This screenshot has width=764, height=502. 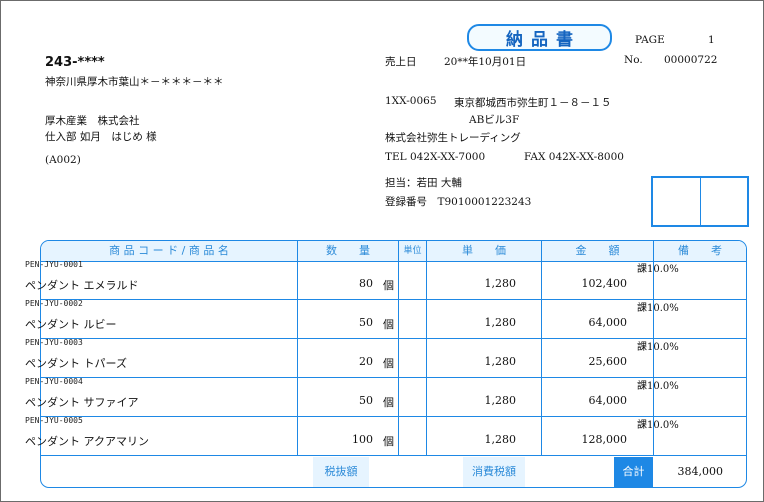 What do you see at coordinates (485, 62) in the screenshot?
I see `sale-date: 20**年10月01日` at bounding box center [485, 62].